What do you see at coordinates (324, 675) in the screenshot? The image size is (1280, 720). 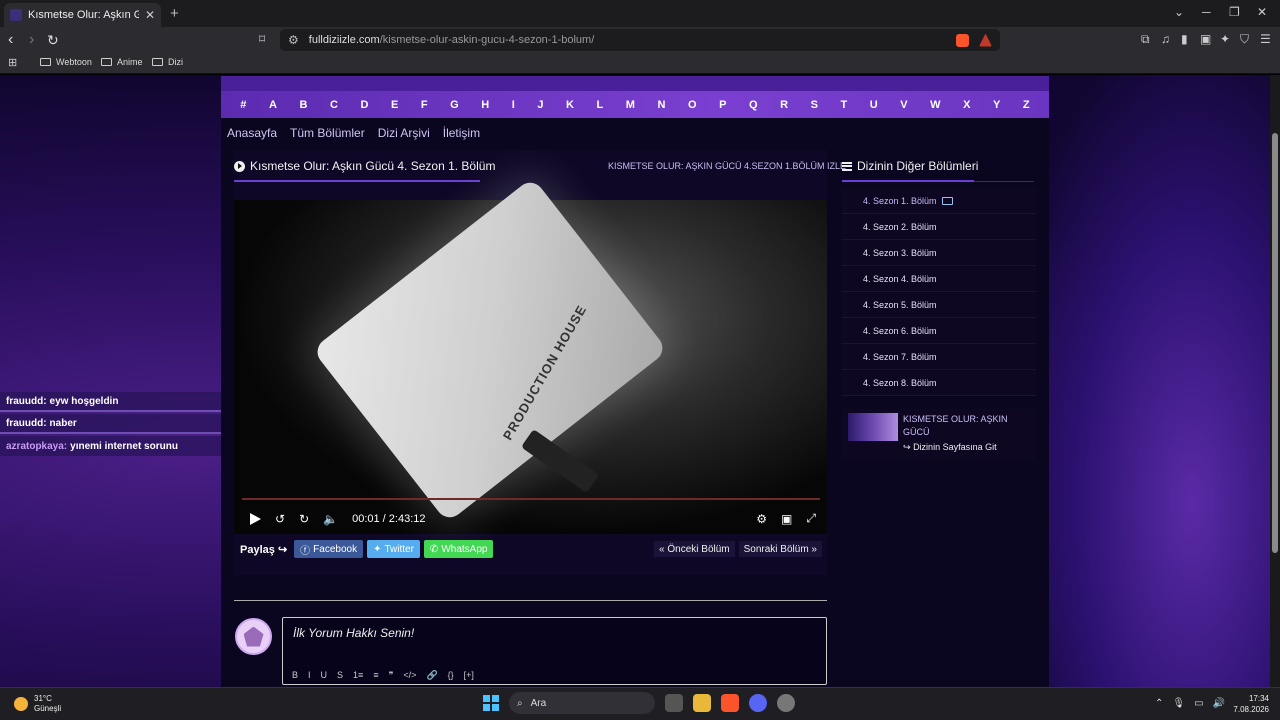 I see `comment-tool-button: U` at bounding box center [324, 675].